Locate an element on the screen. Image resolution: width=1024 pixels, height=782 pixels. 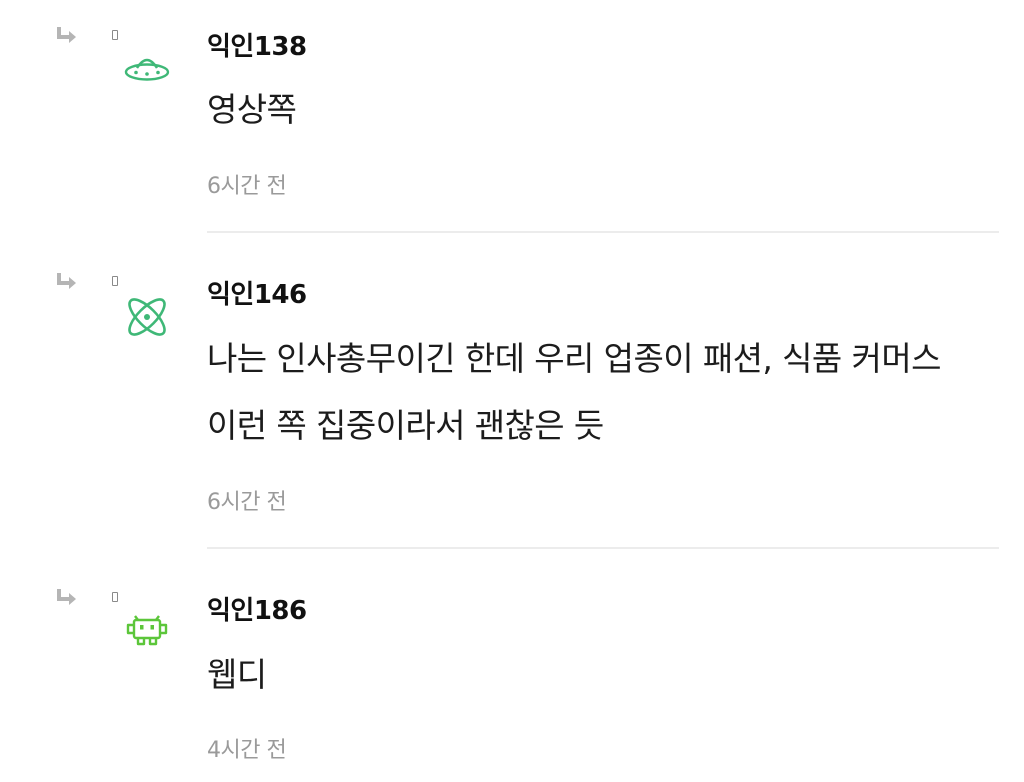
comment-author: 익인138 is located at coordinates (257, 44).